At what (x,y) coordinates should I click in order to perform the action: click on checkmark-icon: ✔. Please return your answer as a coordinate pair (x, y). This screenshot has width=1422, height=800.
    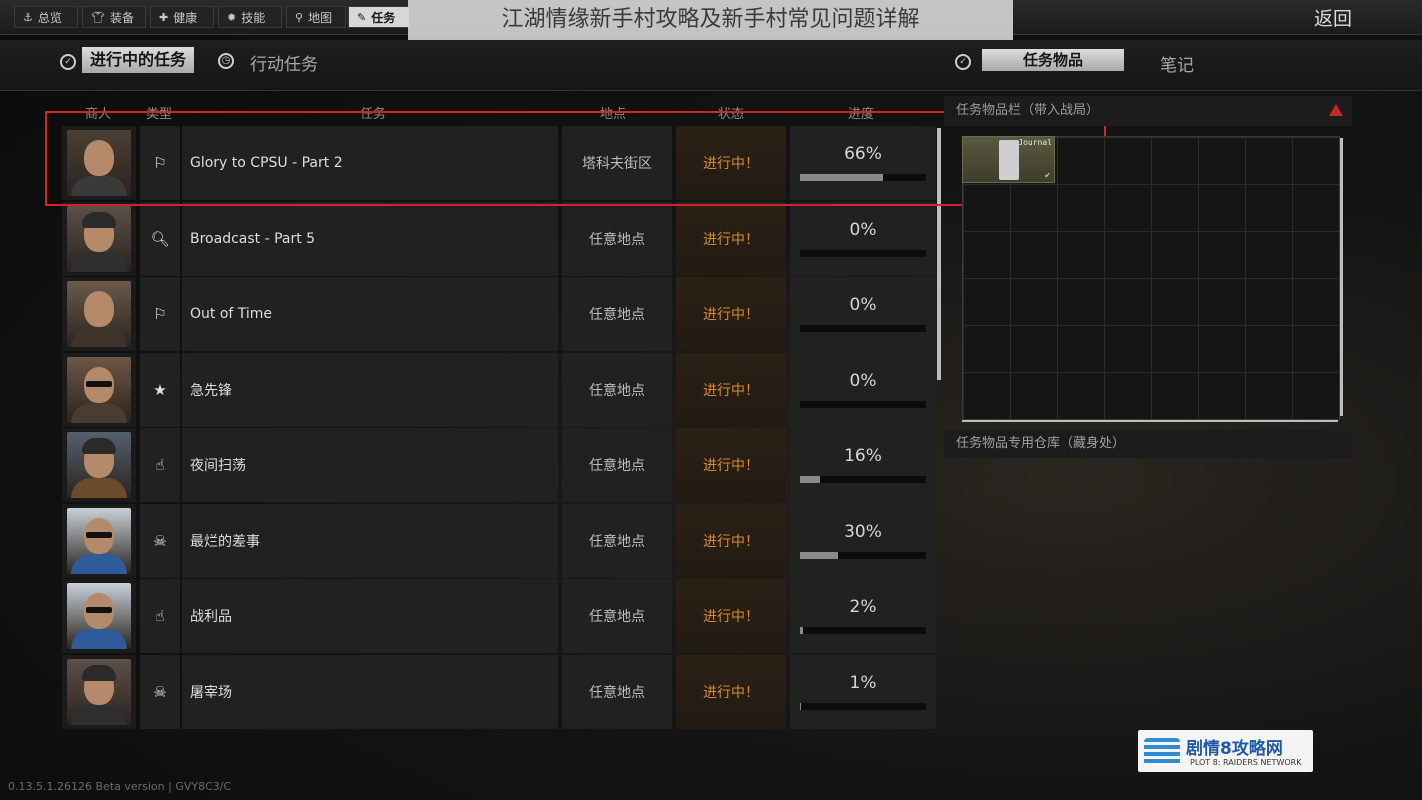
    Looking at the image, I should click on (1047, 175).